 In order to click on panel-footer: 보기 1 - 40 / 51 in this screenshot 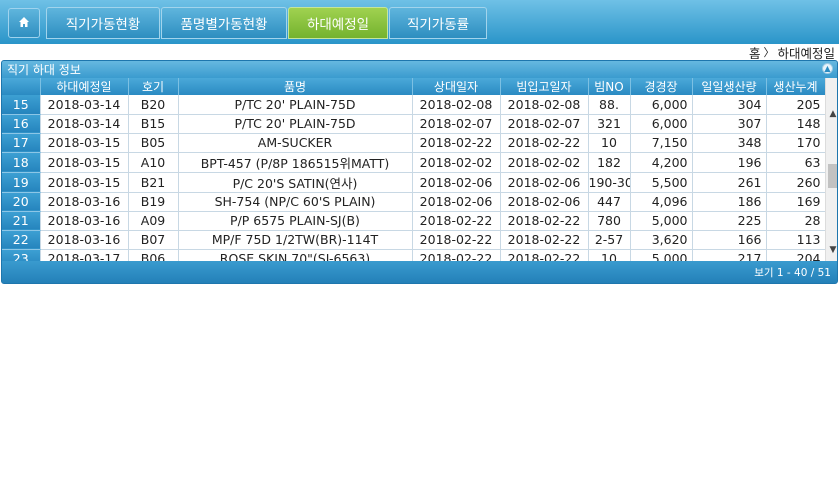, I will do `click(419, 272)`.